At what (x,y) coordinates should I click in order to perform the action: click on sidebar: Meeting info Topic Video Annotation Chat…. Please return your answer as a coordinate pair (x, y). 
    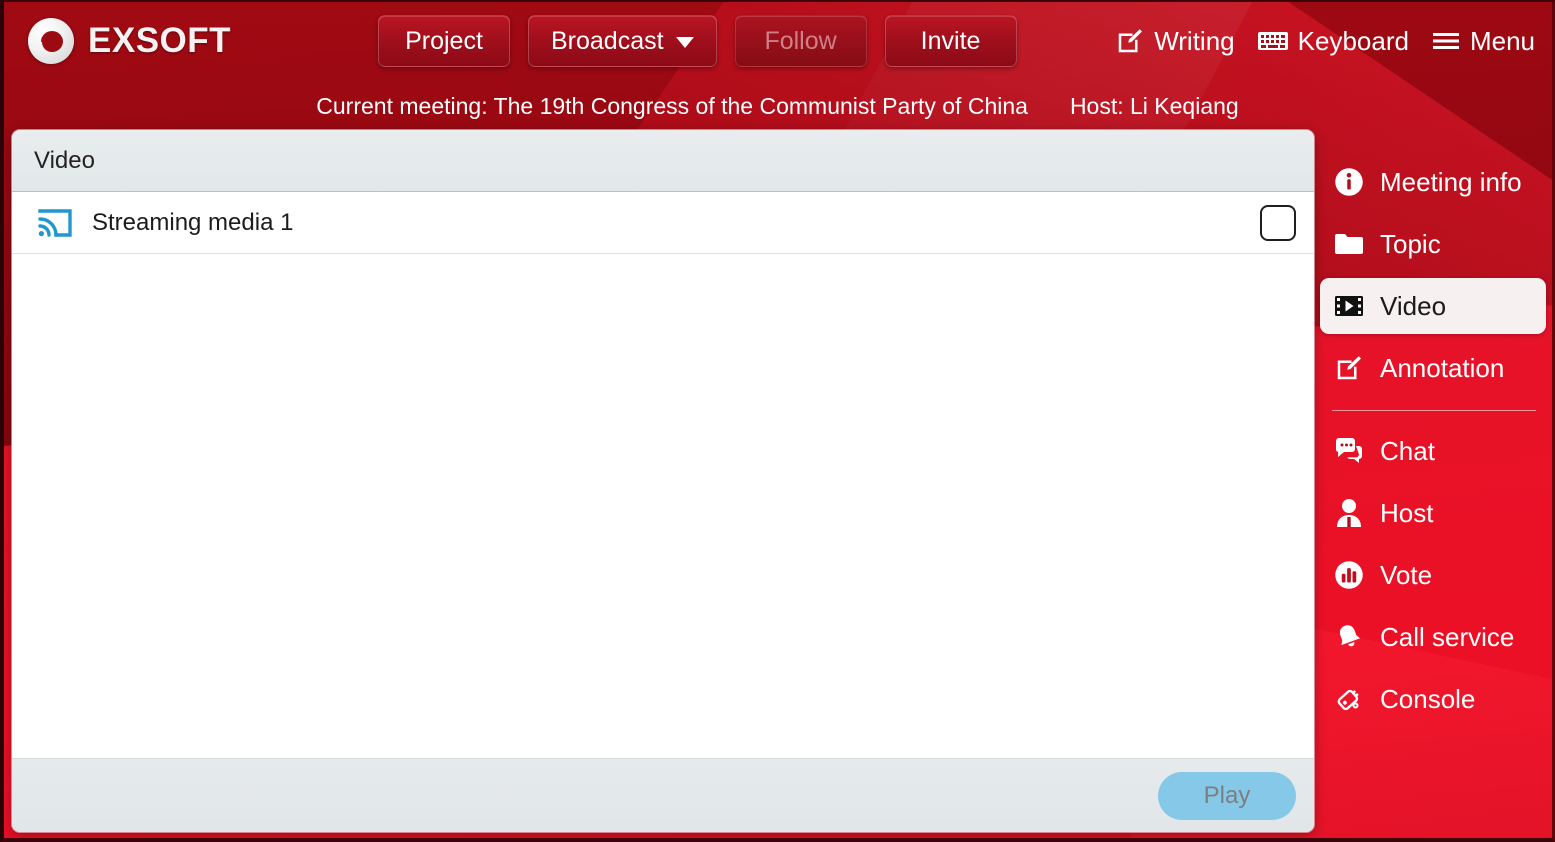
    Looking at the image, I should click on (1433, 480).